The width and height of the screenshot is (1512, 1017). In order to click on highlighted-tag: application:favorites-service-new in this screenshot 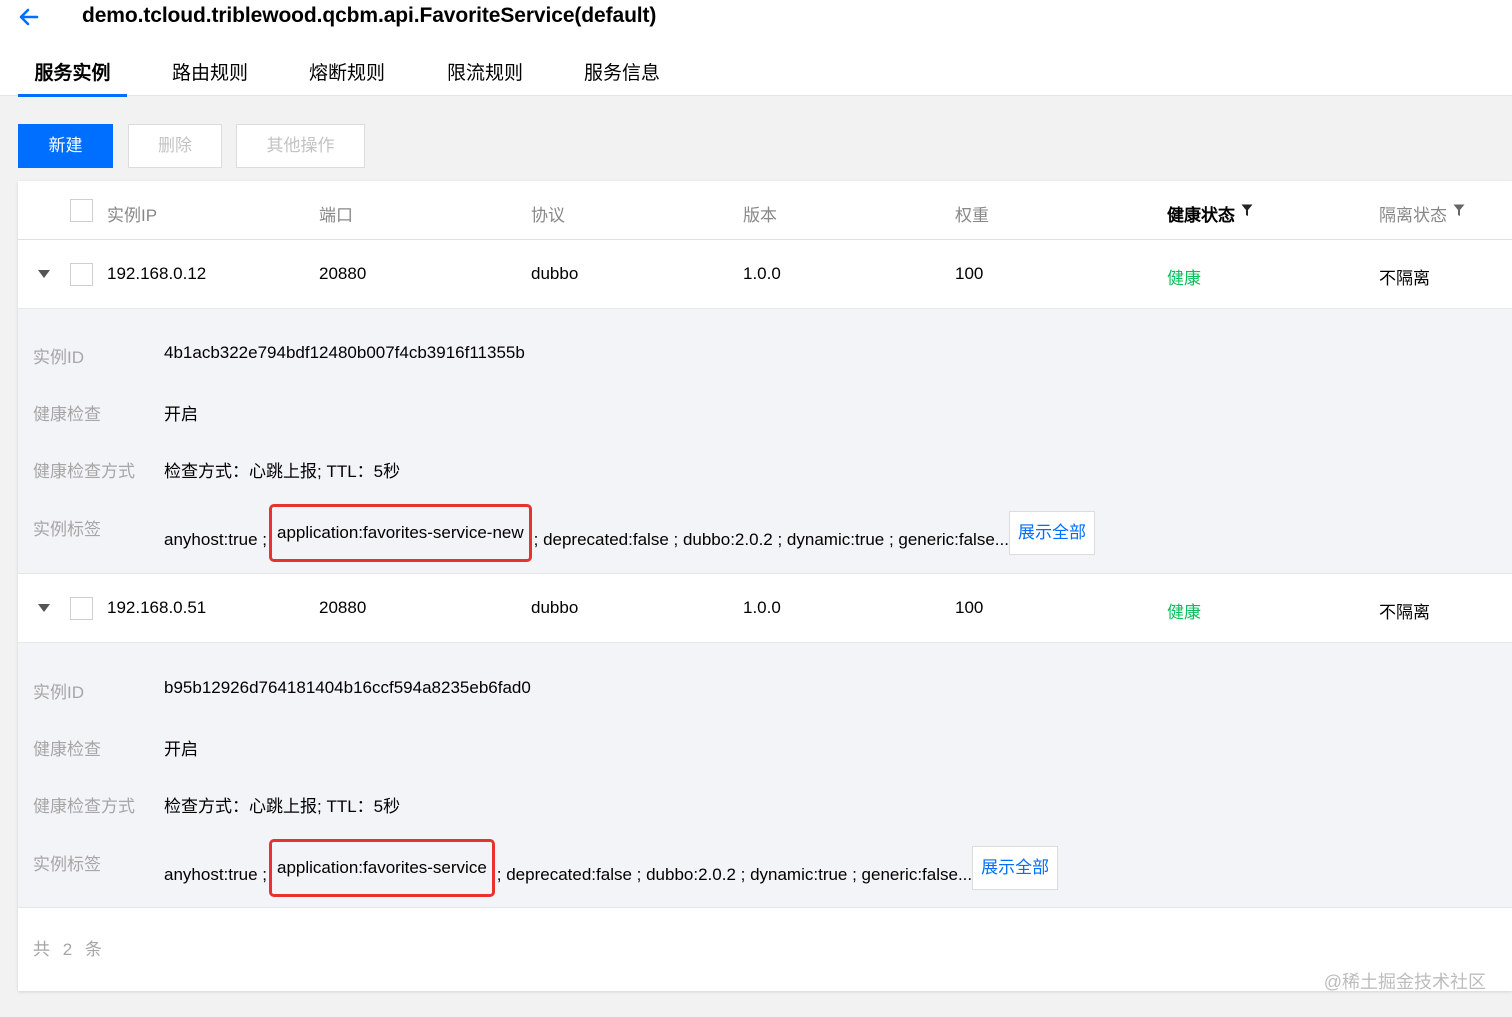, I will do `click(400, 533)`.